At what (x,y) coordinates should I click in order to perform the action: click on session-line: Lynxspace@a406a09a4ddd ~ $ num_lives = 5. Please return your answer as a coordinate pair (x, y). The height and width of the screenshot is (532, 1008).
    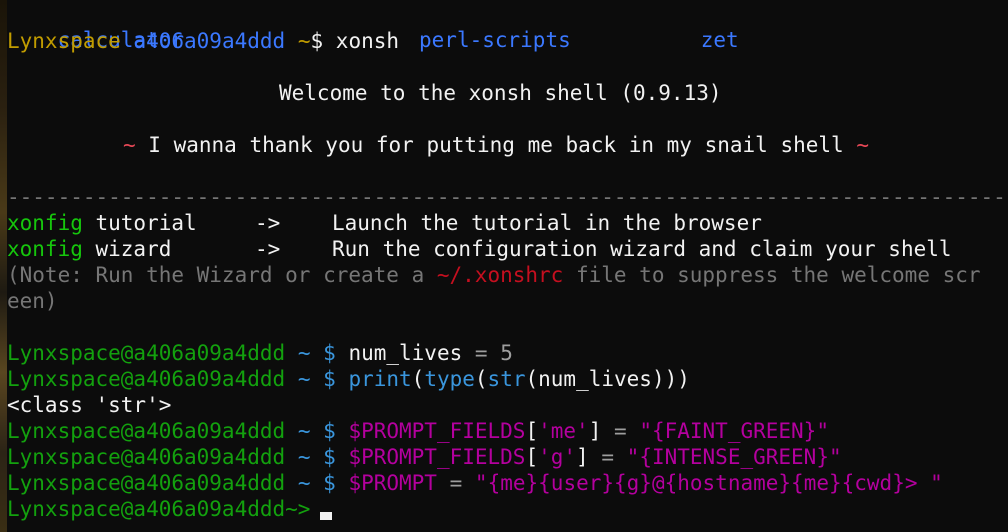
    Looking at the image, I should click on (260, 353).